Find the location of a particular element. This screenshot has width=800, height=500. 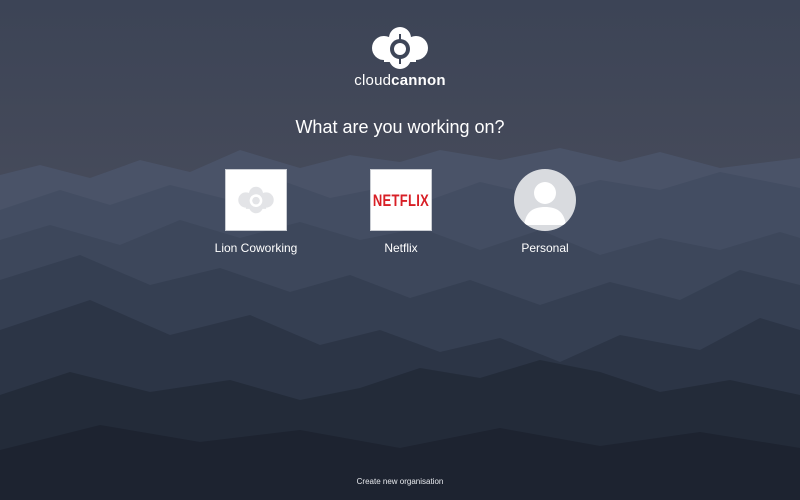

brand-name-bold: cannon is located at coordinates (418, 80).